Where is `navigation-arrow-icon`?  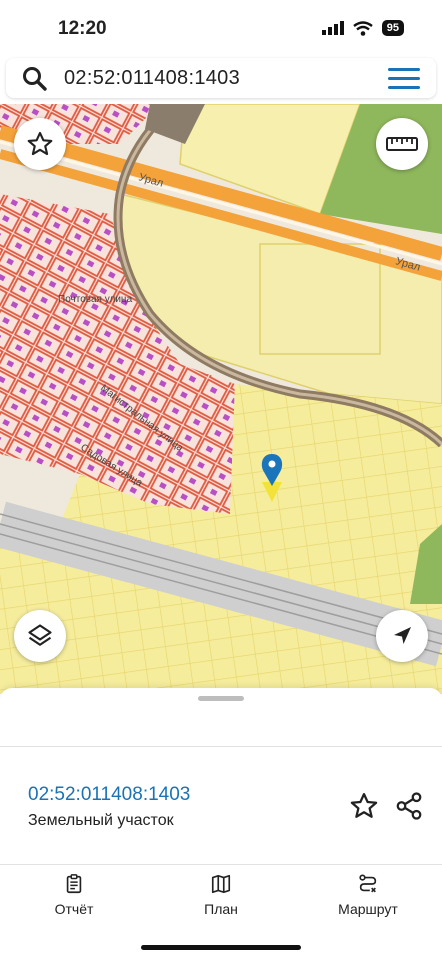 navigation-arrow-icon is located at coordinates (402, 635).